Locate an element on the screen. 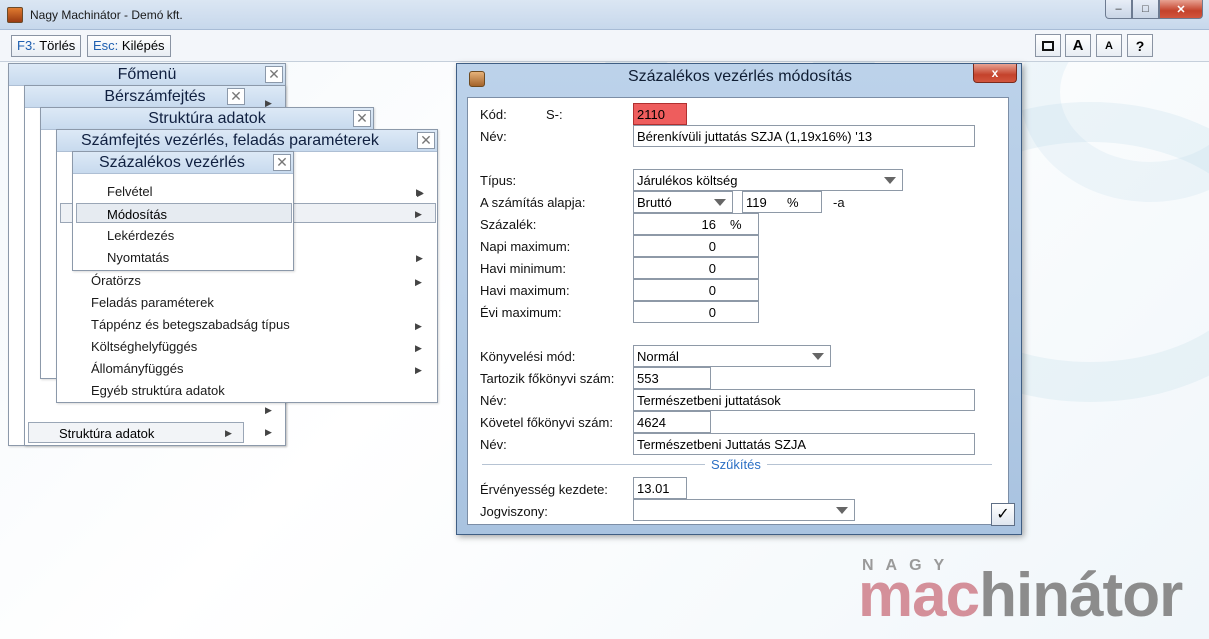 The image size is (1209, 639). menu-item-label: Módosítás is located at coordinates (137, 214).